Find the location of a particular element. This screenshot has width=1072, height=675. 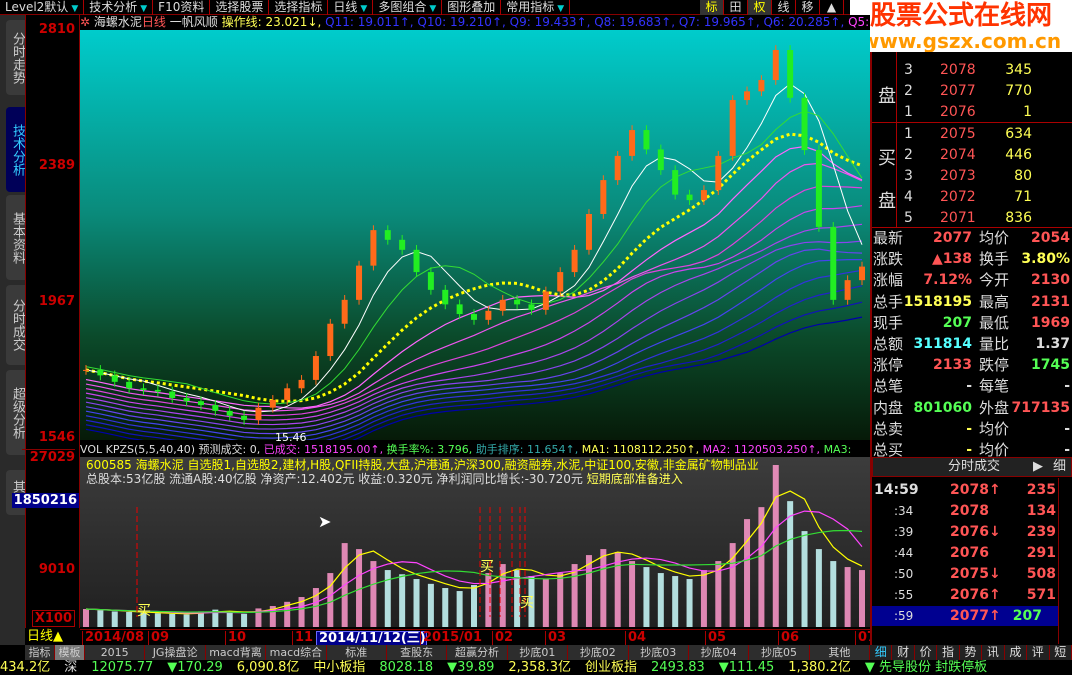

quote-row: 现手 207 最低 1969 is located at coordinates (972, 323).